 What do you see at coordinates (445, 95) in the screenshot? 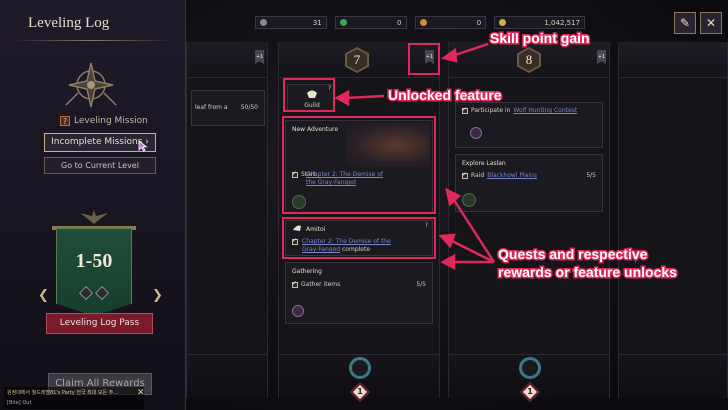
I see `unlocked-feature-annotation: Unlocked feature` at bounding box center [445, 95].